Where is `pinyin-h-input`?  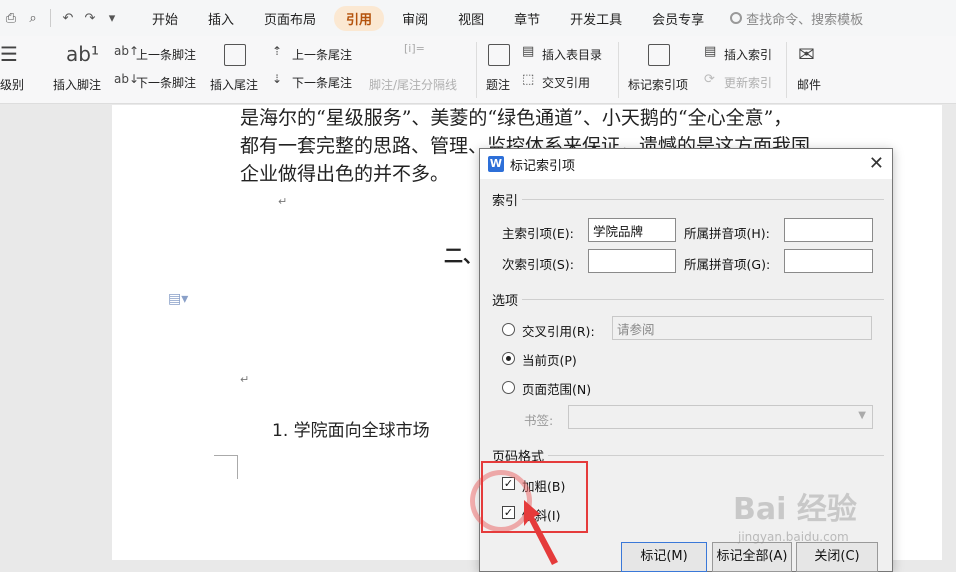
pinyin-h-input is located at coordinates (828, 230).